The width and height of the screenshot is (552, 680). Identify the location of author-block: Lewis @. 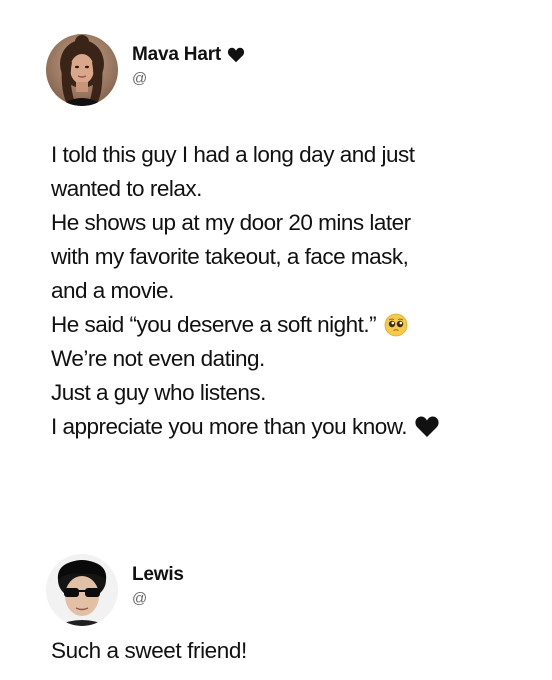
(158, 580).